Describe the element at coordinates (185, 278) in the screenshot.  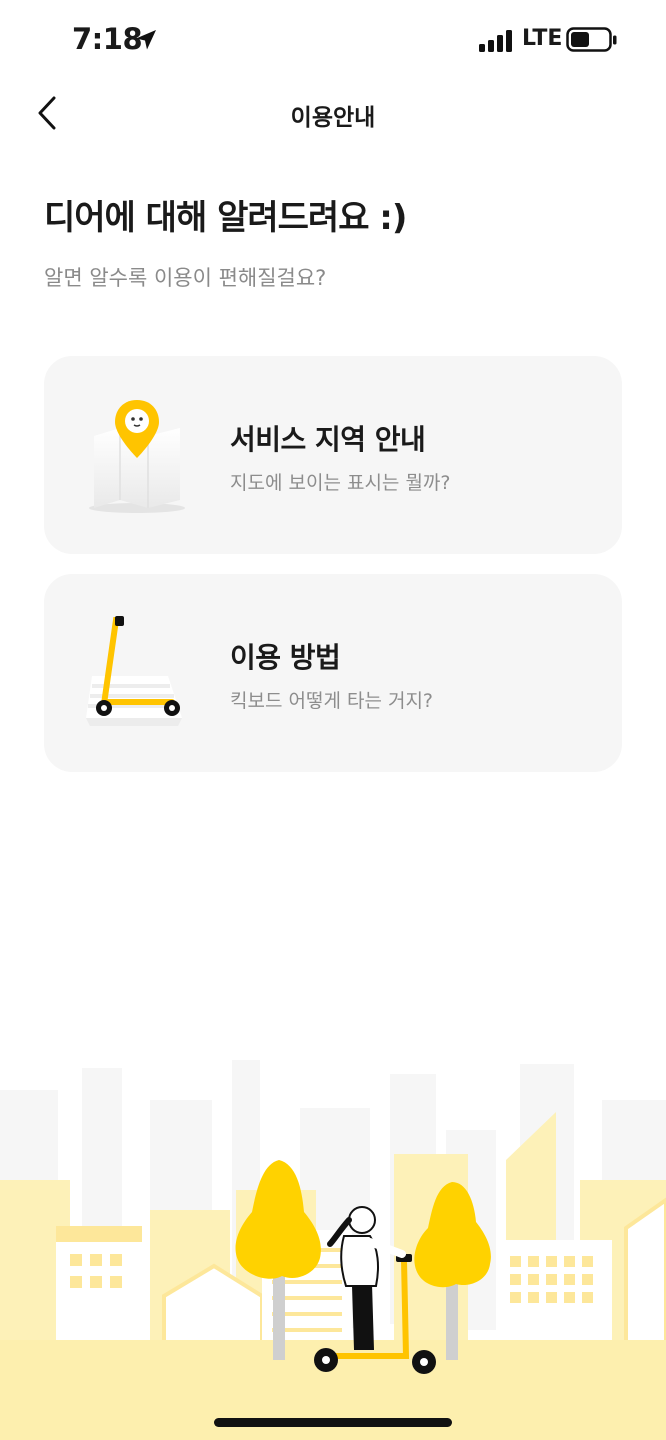
I see `intro-subhead: 알면 알수록 이용이 편해질걸요?` at that location.